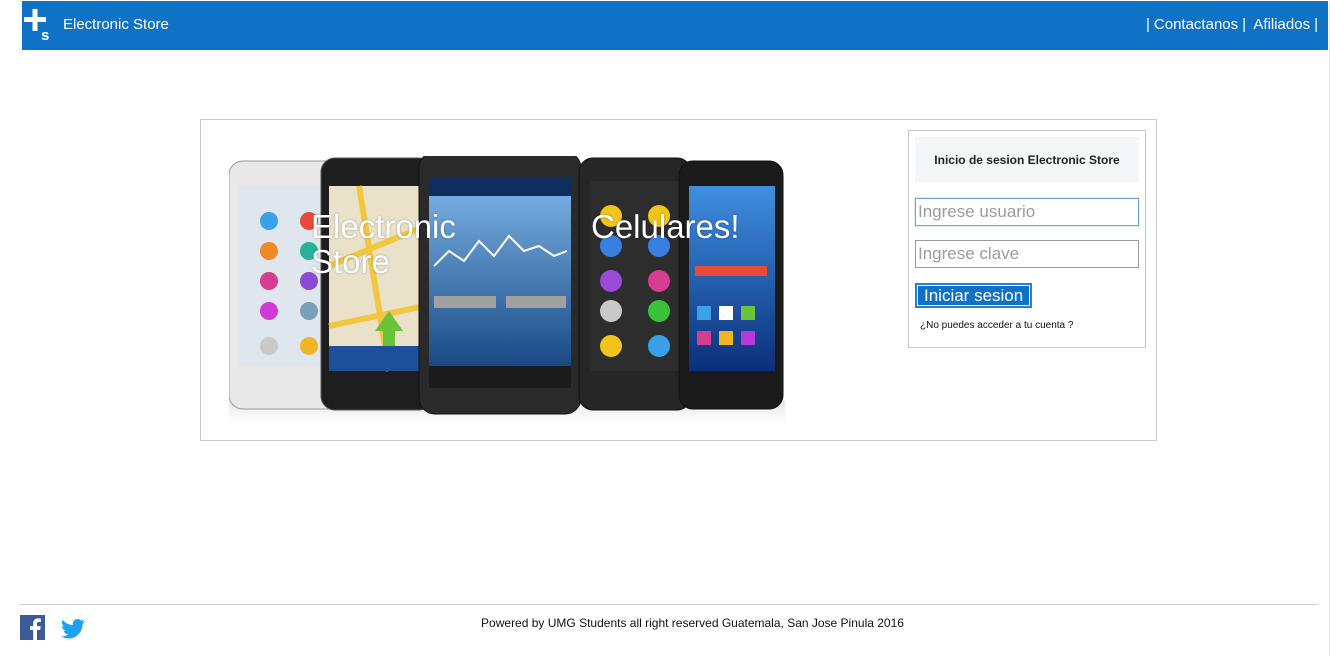  Describe the element at coordinates (974, 295) in the screenshot. I see `login-button: Iniciar sesion` at that location.